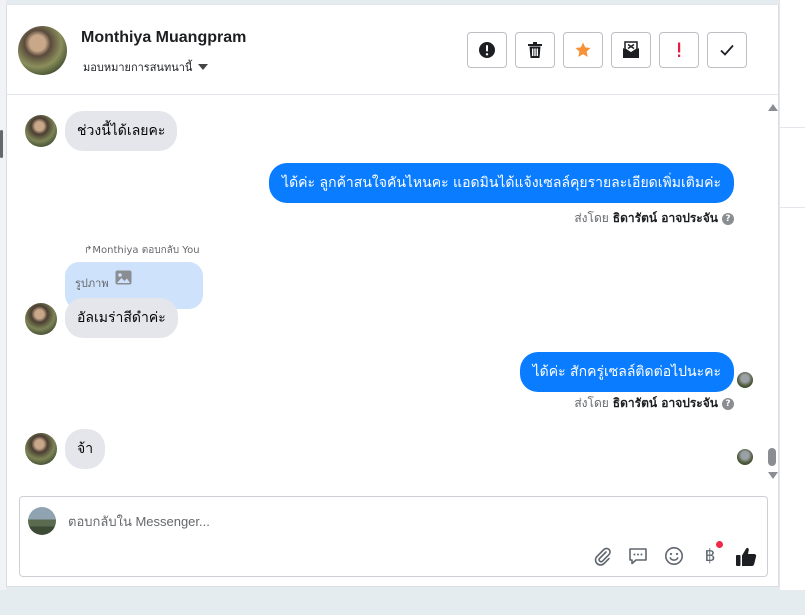 This screenshot has height=615, width=805. I want to click on alert-circle-icon, so click(487, 50).